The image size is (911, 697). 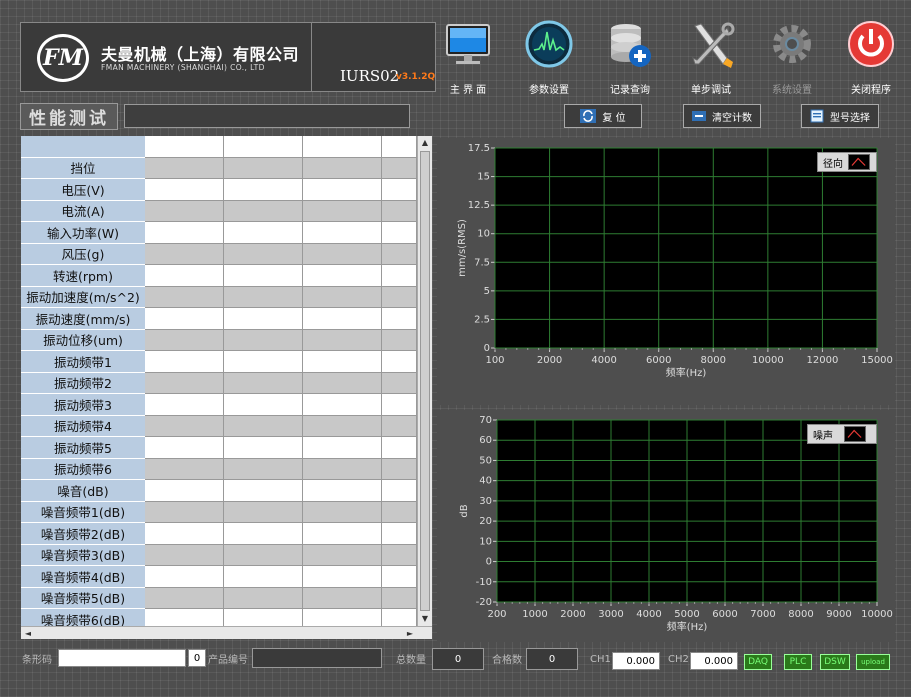 What do you see at coordinates (122, 658) in the screenshot?
I see `barcode-input` at bounding box center [122, 658].